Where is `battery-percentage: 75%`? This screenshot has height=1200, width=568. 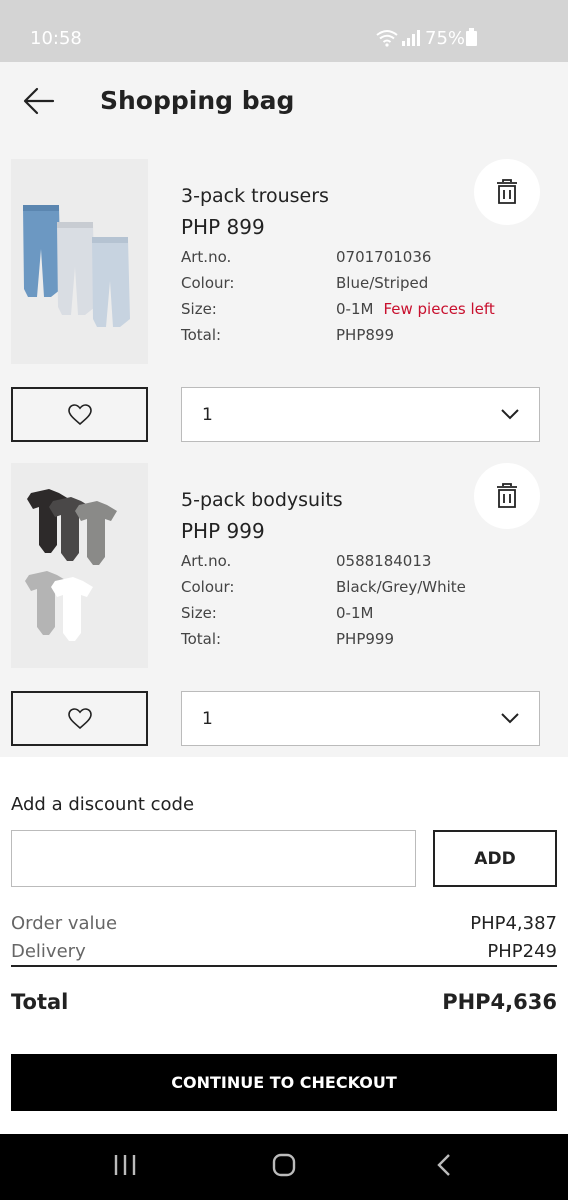 battery-percentage: 75% is located at coordinates (445, 38).